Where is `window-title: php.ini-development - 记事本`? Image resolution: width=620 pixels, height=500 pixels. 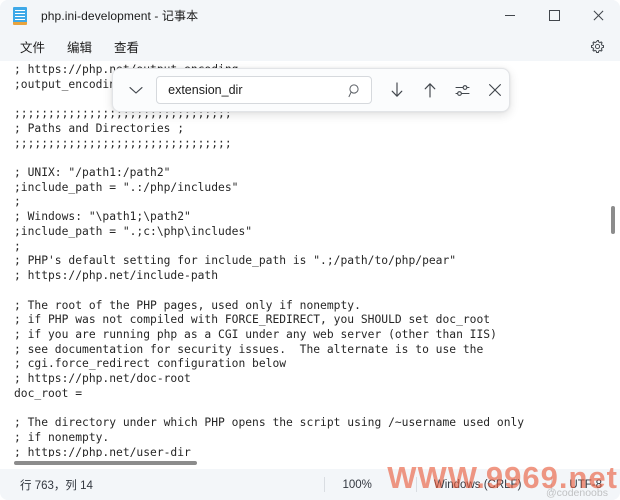 window-title: php.ini-development - 记事本 is located at coordinates (120, 16).